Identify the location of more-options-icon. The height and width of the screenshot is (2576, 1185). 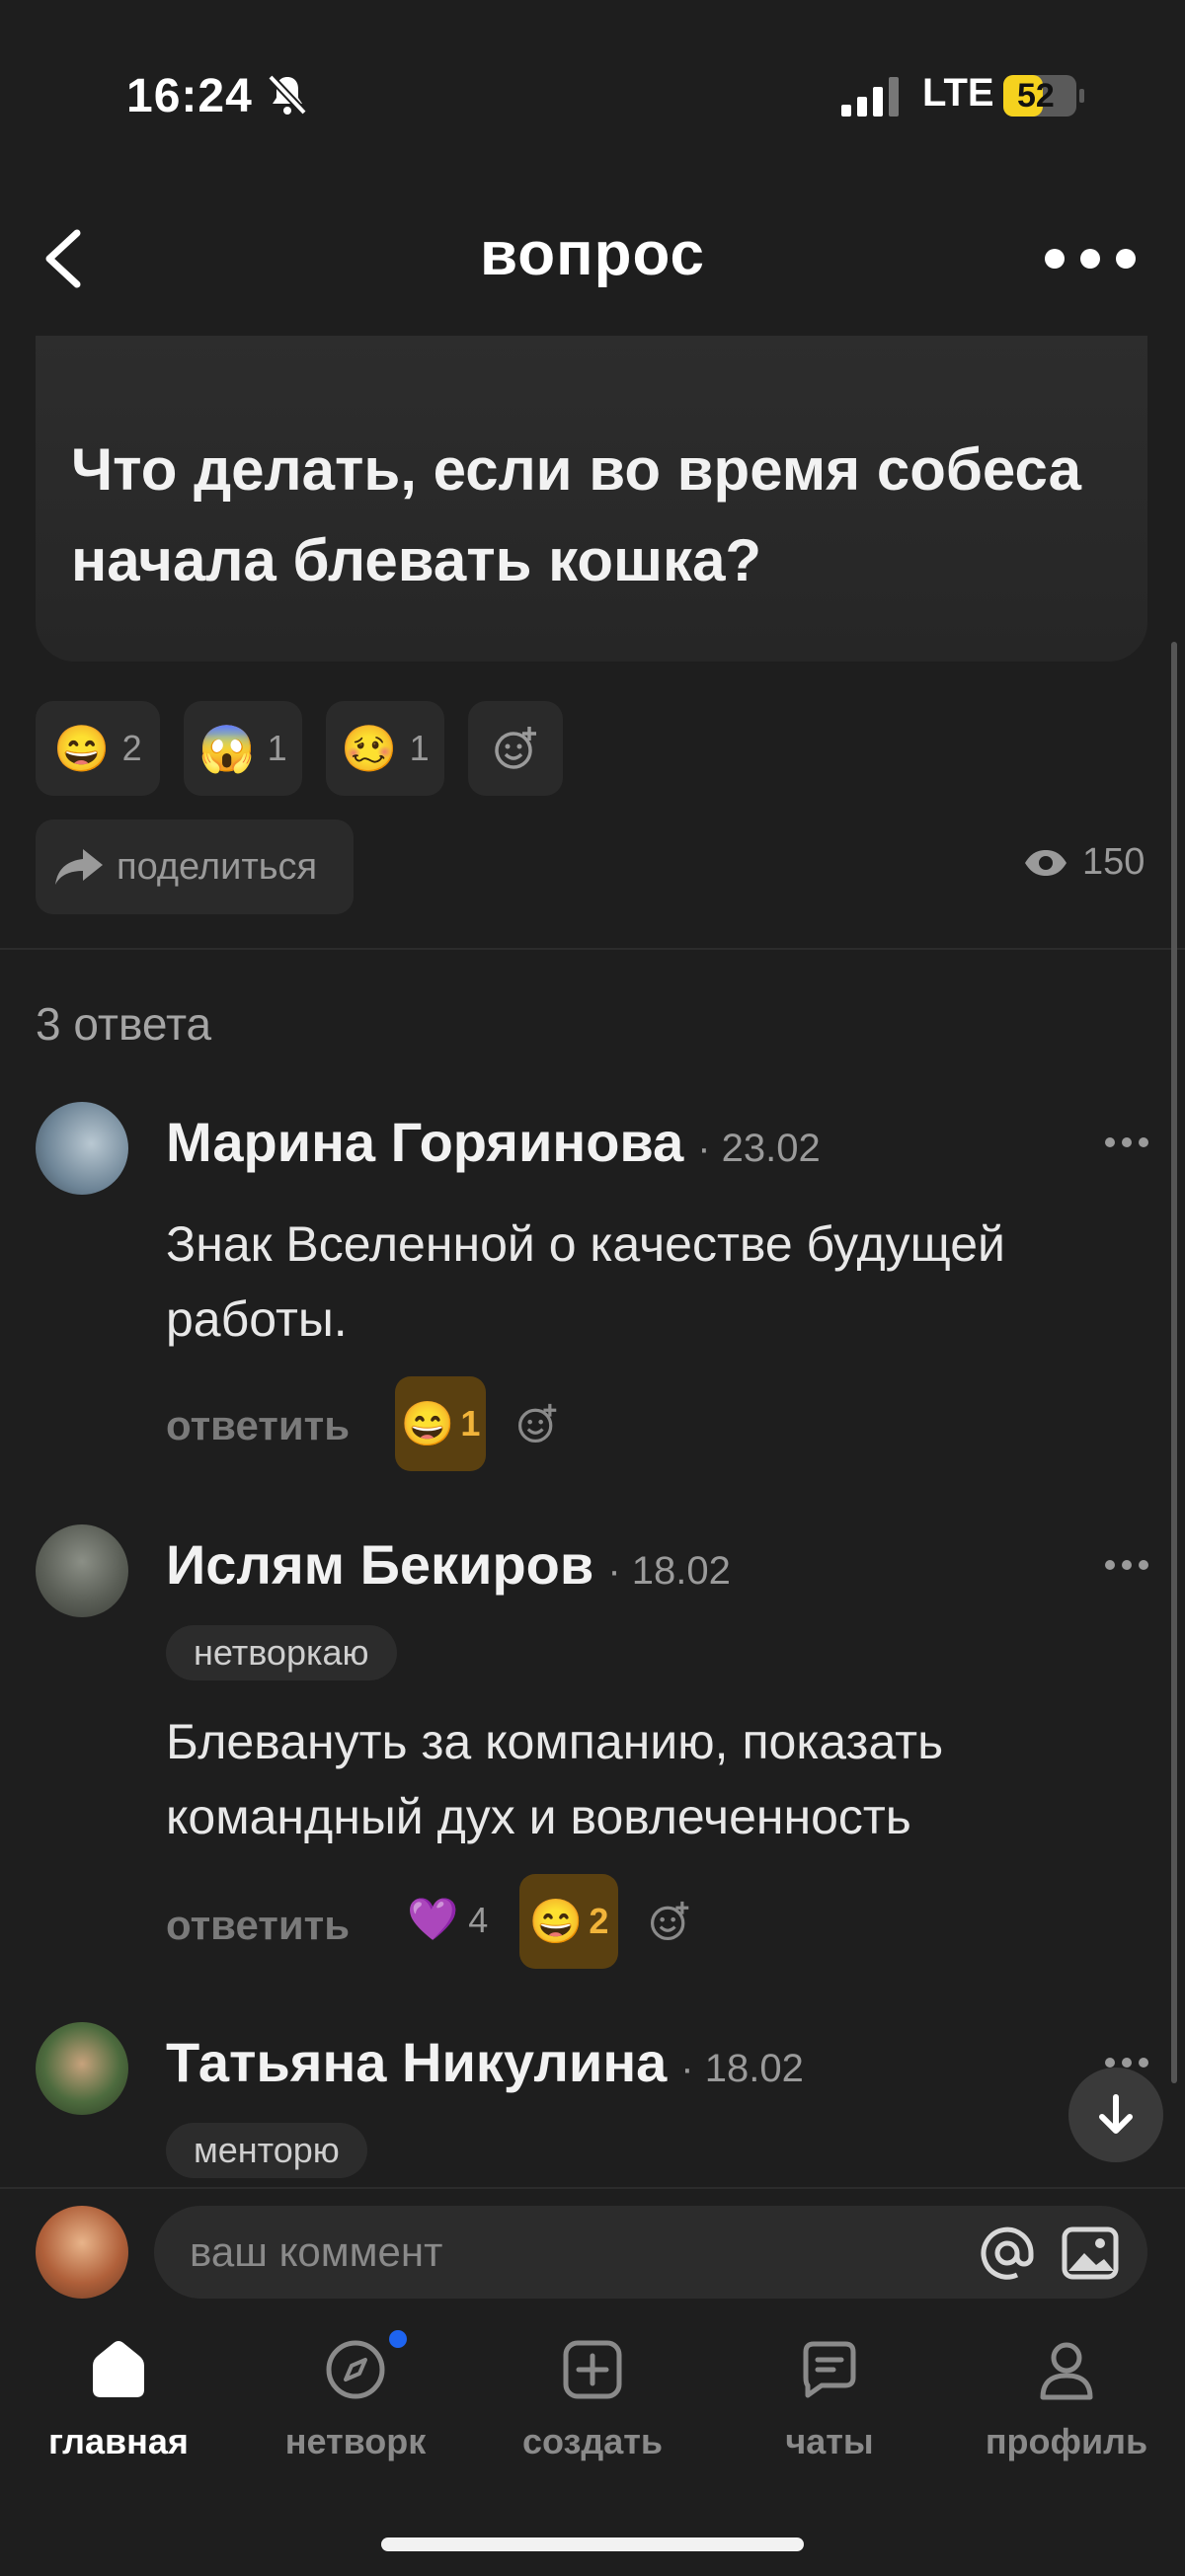
(1091, 259).